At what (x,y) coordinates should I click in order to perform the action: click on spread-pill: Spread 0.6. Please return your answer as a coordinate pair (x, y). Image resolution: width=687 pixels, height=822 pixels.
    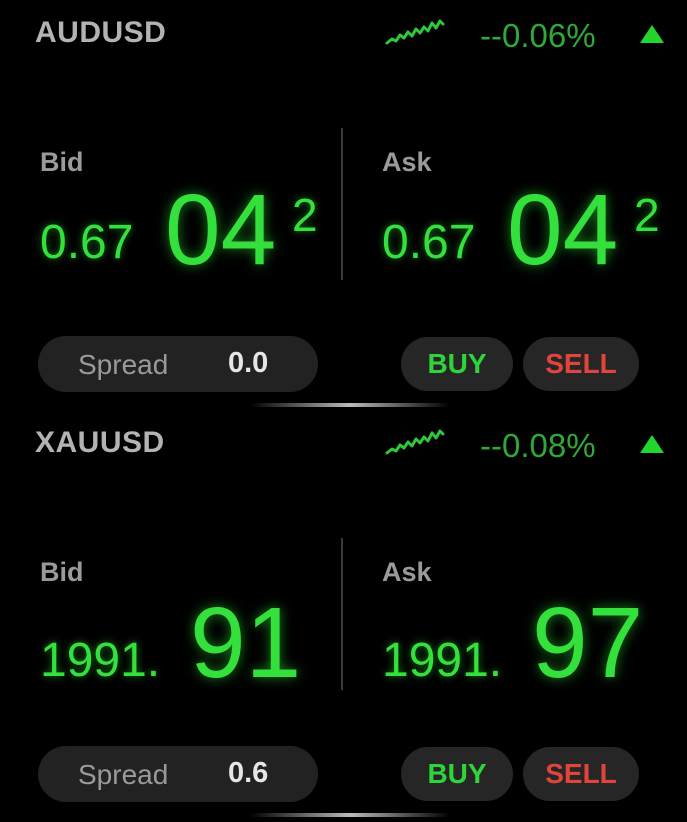
    Looking at the image, I should click on (178, 774).